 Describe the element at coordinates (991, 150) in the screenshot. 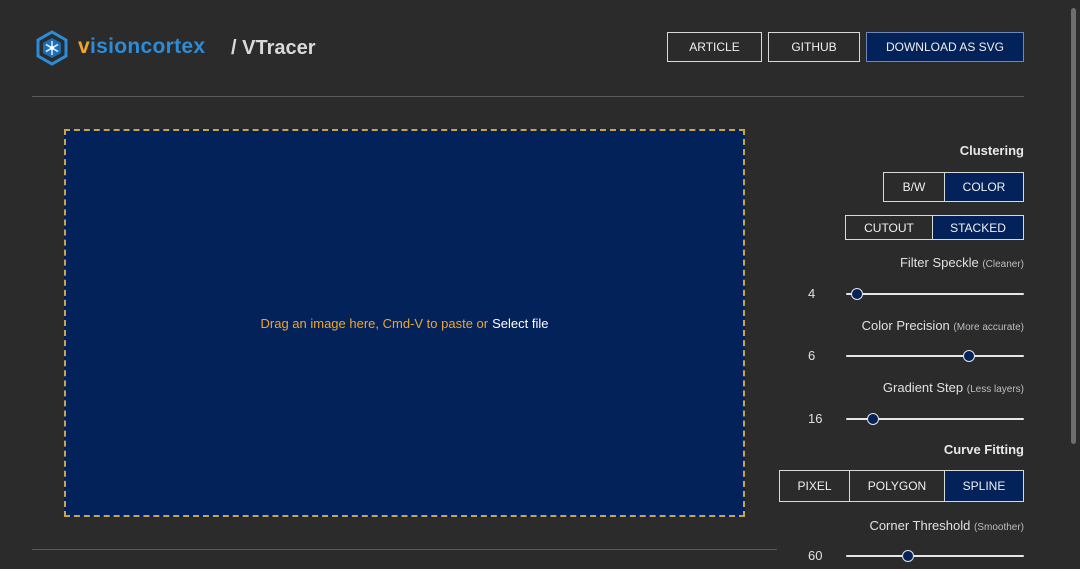

I see `clustering-title: Clustering` at that location.